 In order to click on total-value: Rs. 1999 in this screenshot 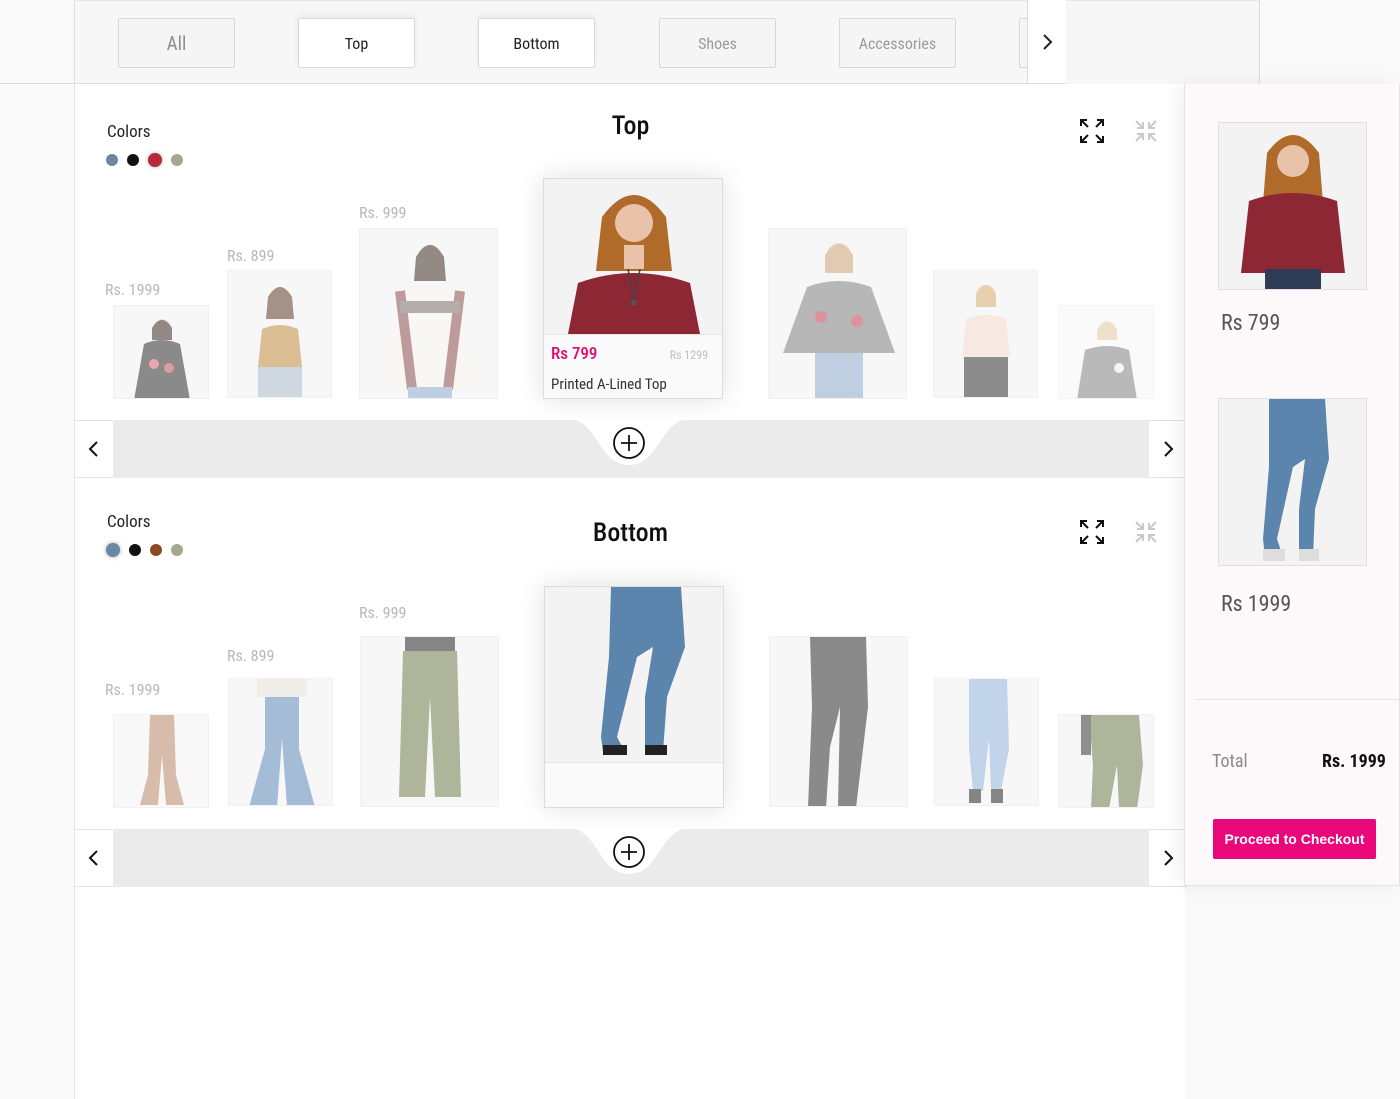, I will do `click(1354, 761)`.